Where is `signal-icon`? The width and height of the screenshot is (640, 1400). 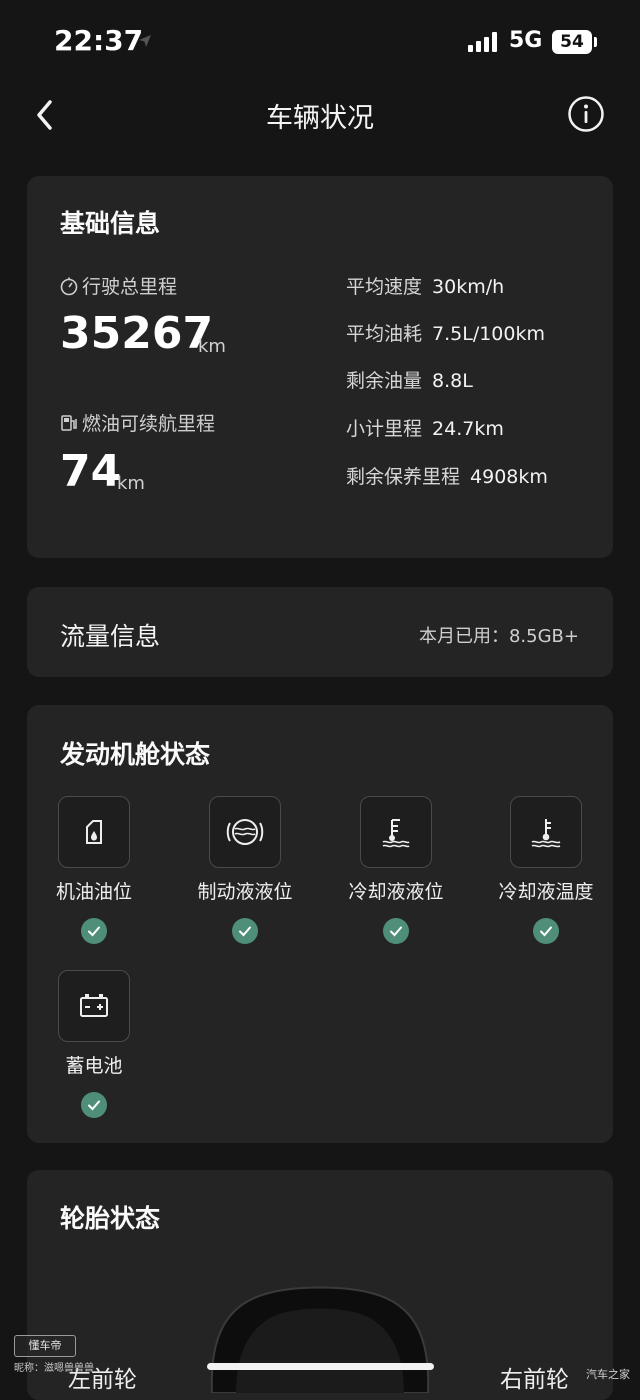
signal-icon is located at coordinates (482, 42).